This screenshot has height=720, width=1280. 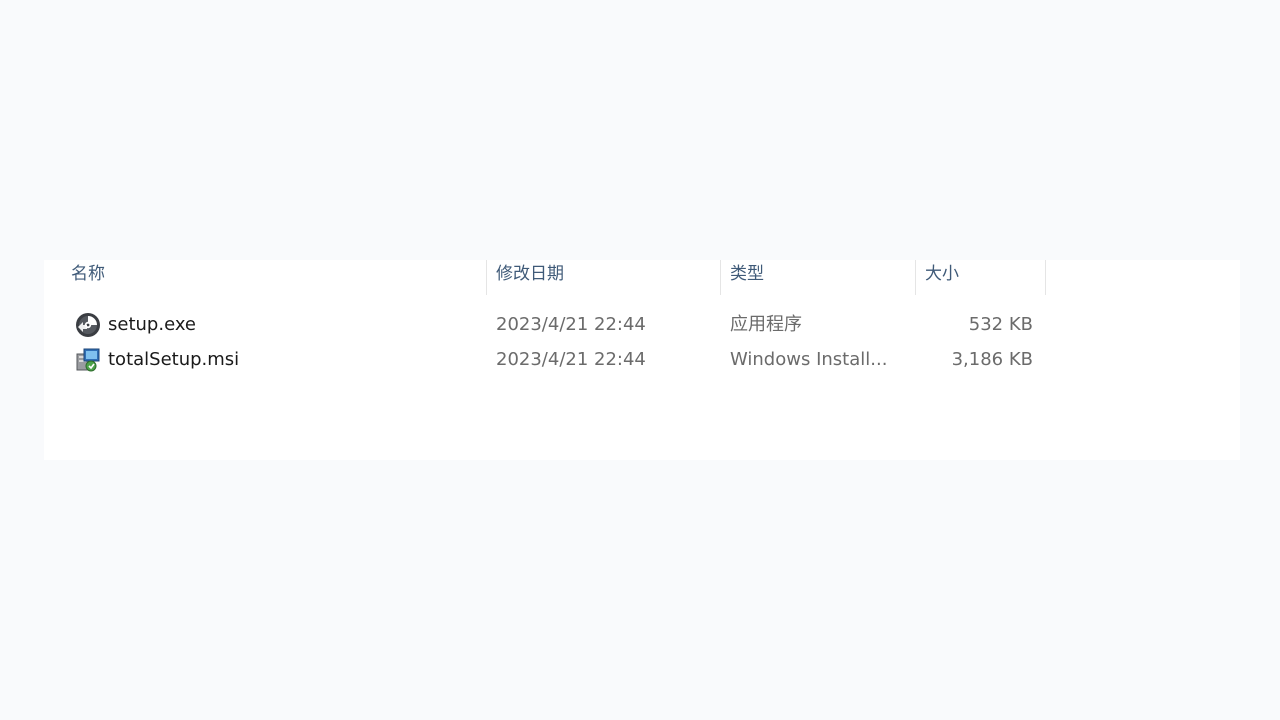 What do you see at coordinates (992, 359) in the screenshot?
I see `file-size: 3,186 KB` at bounding box center [992, 359].